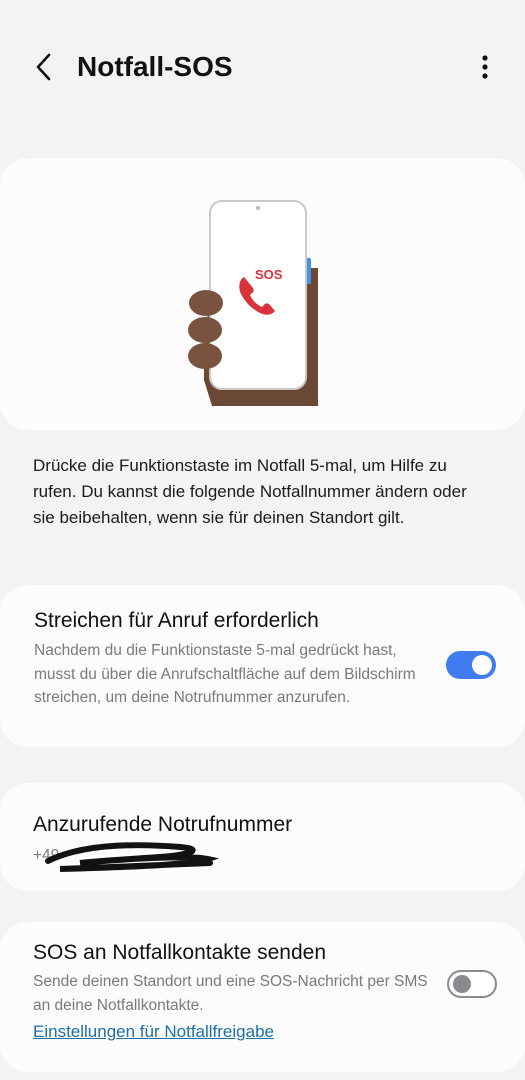 The width and height of the screenshot is (525, 1080). I want to click on swipe-setting-toggle, so click(471, 665).